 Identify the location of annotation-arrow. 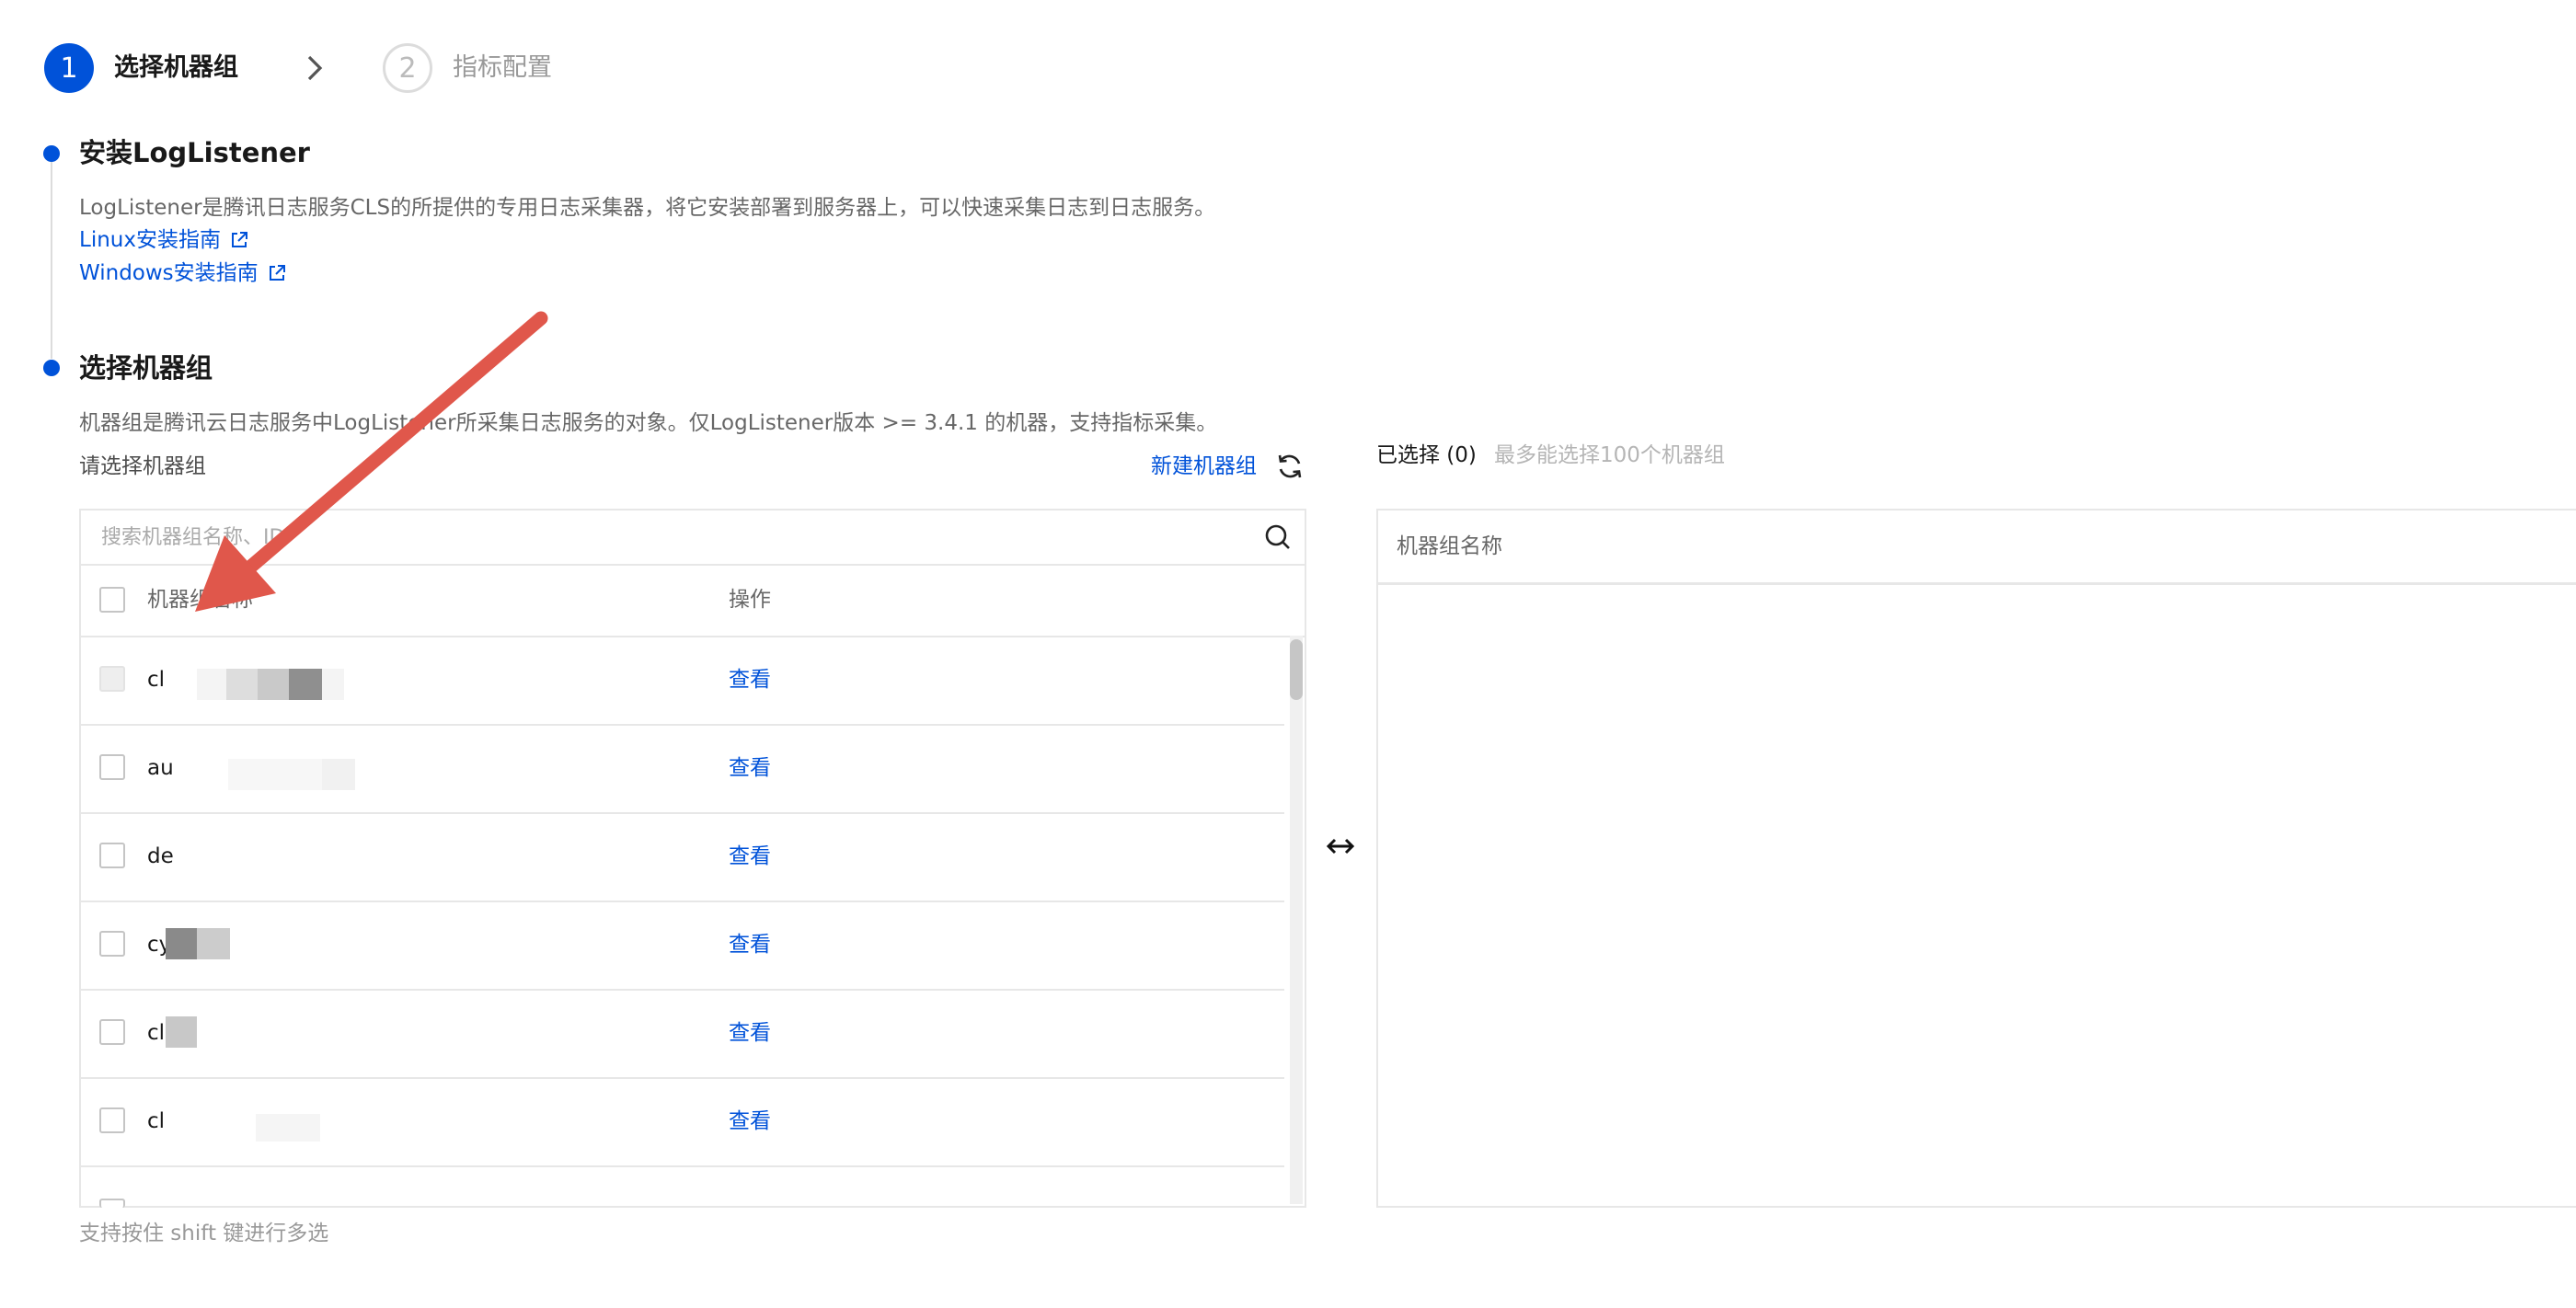
(371, 461).